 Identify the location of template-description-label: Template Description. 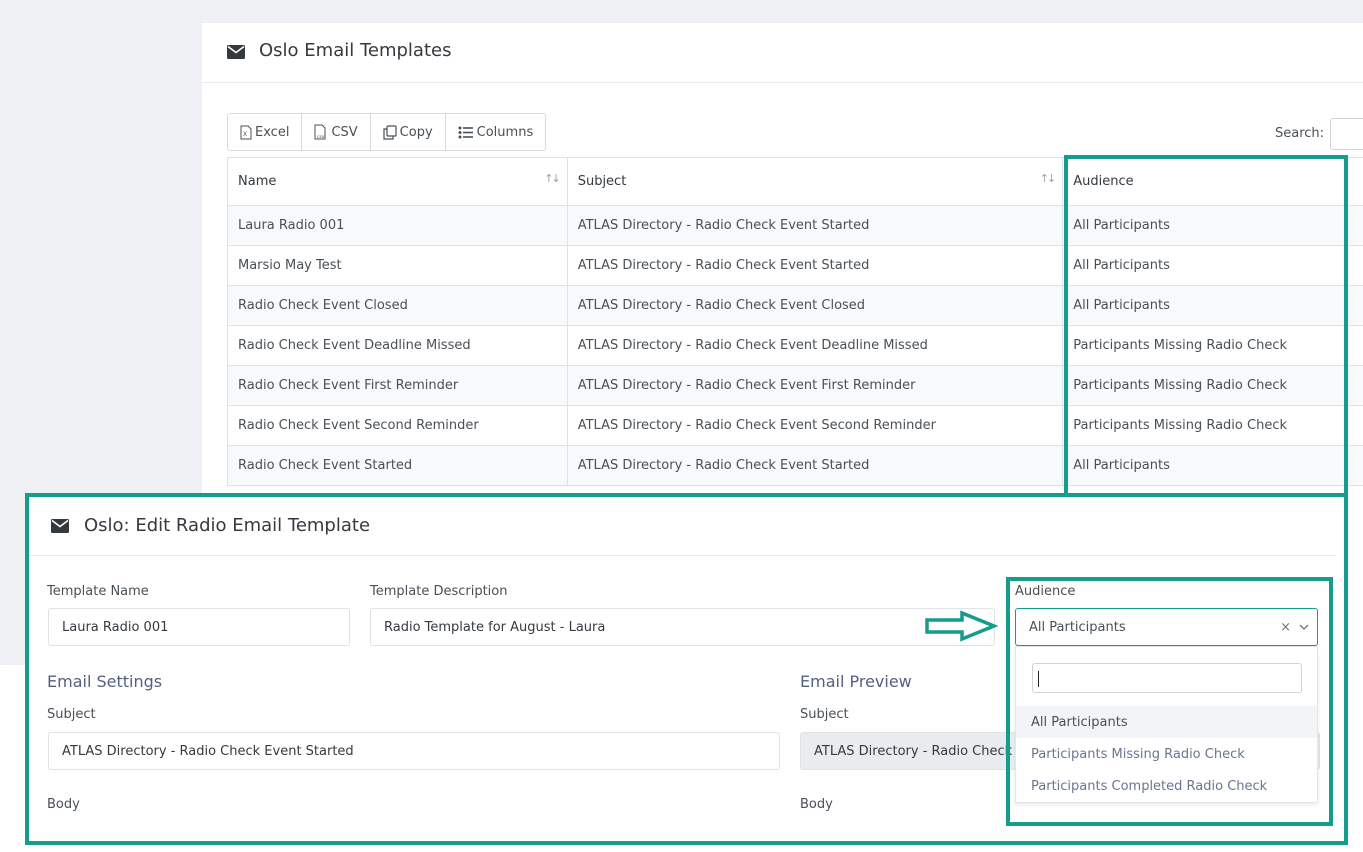
(439, 591).